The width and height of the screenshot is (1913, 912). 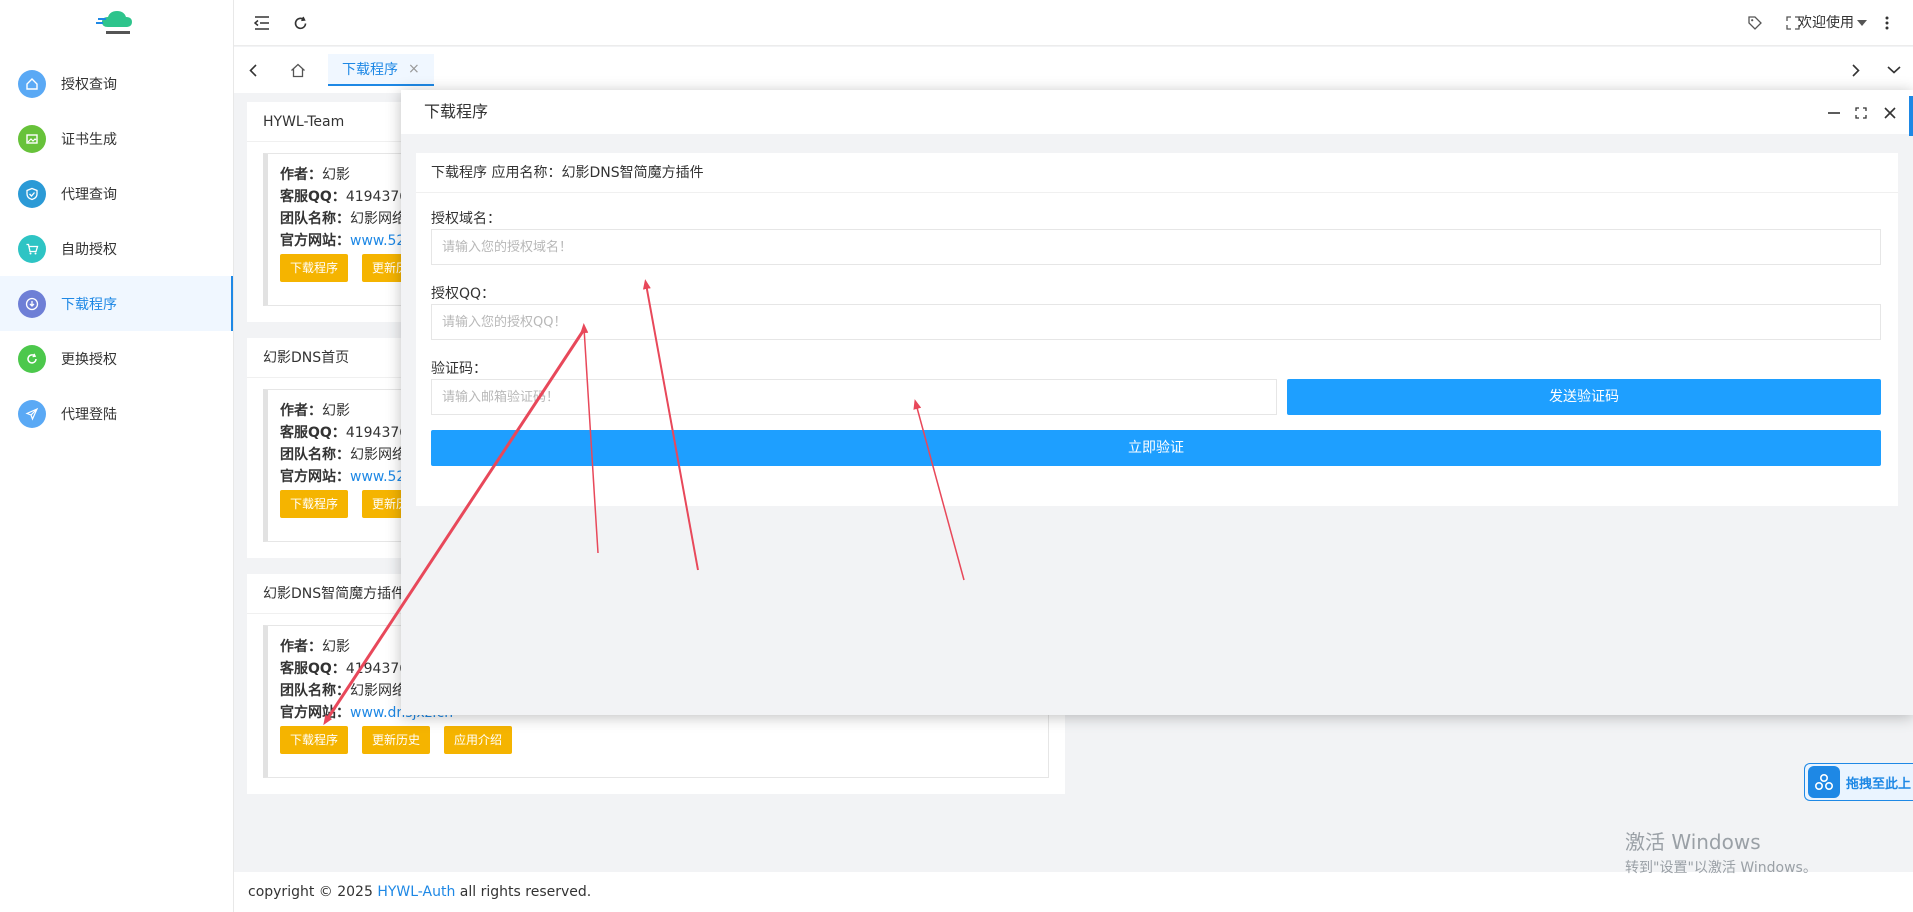 What do you see at coordinates (1156, 322) in the screenshot?
I see `qq-input` at bounding box center [1156, 322].